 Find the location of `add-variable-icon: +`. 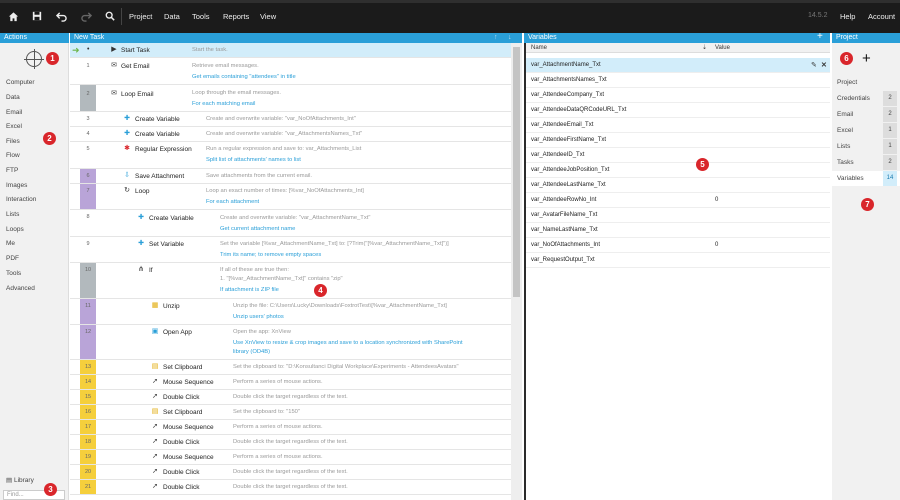

add-variable-icon: + is located at coordinates (820, 37).